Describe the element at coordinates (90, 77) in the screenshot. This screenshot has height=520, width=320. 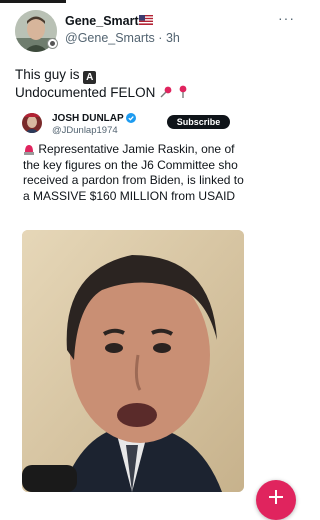
I see `letter-a-emoji-icon: A` at that location.